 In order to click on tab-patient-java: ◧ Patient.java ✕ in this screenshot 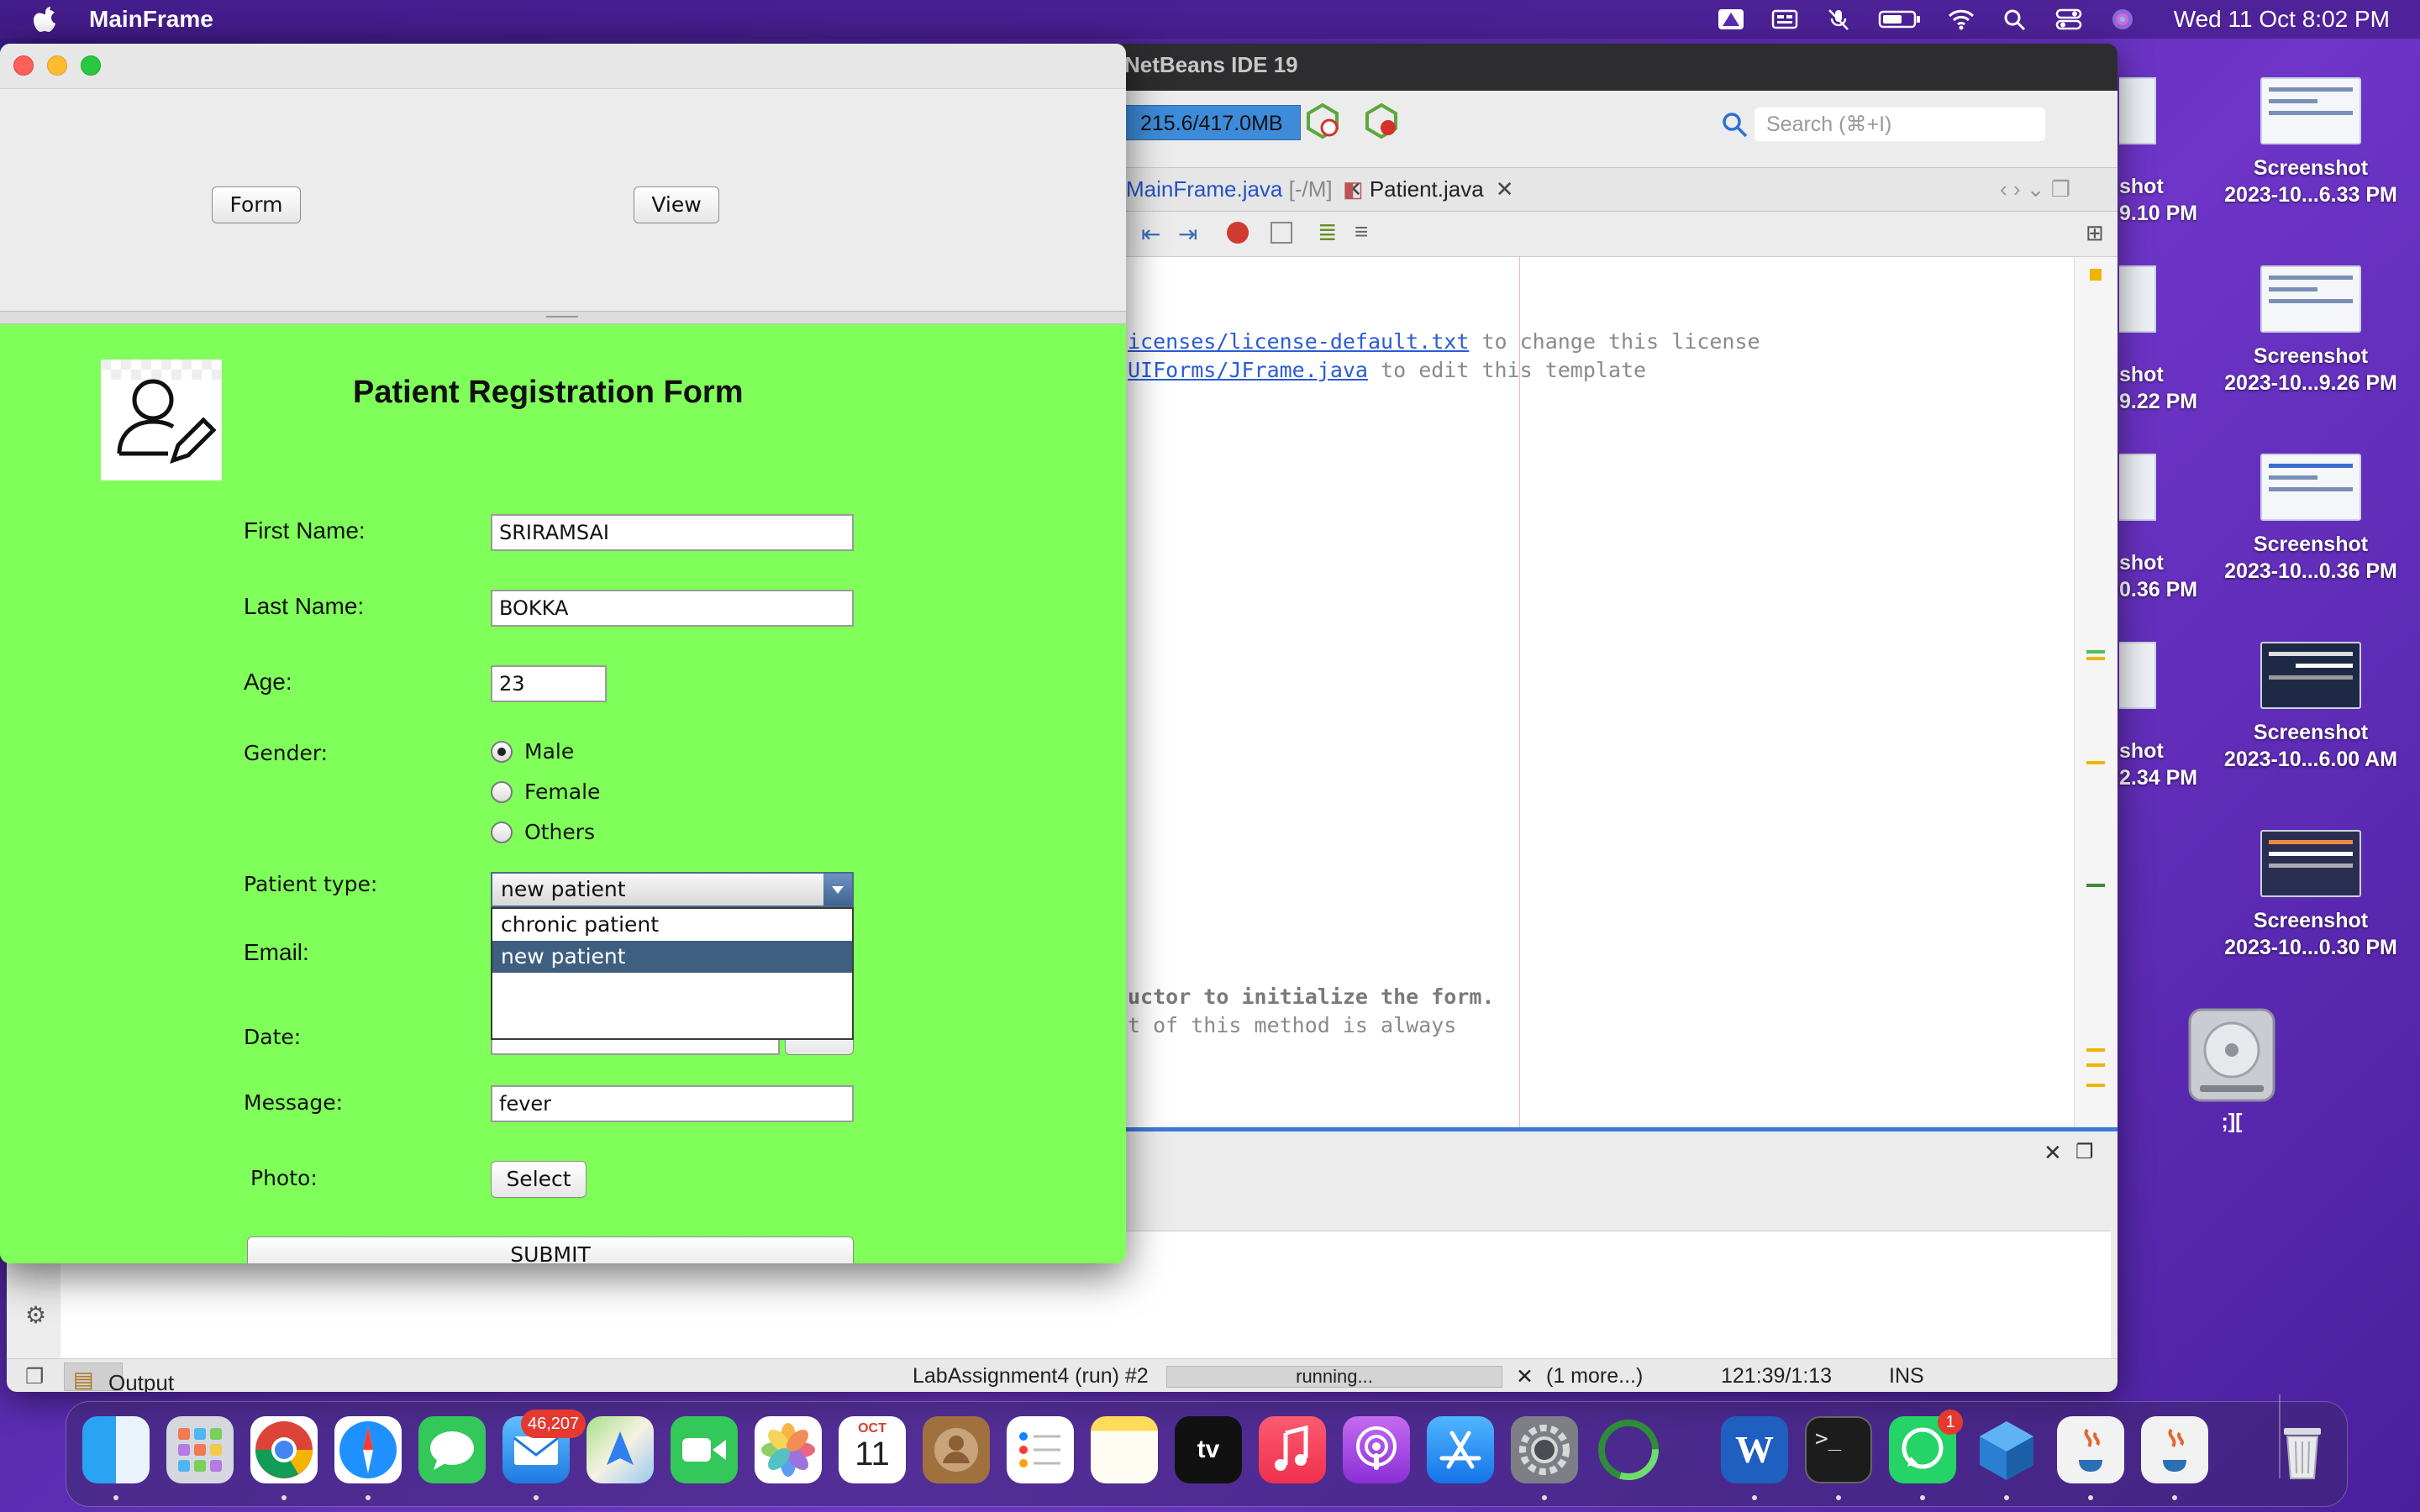, I will do `click(1428, 189)`.